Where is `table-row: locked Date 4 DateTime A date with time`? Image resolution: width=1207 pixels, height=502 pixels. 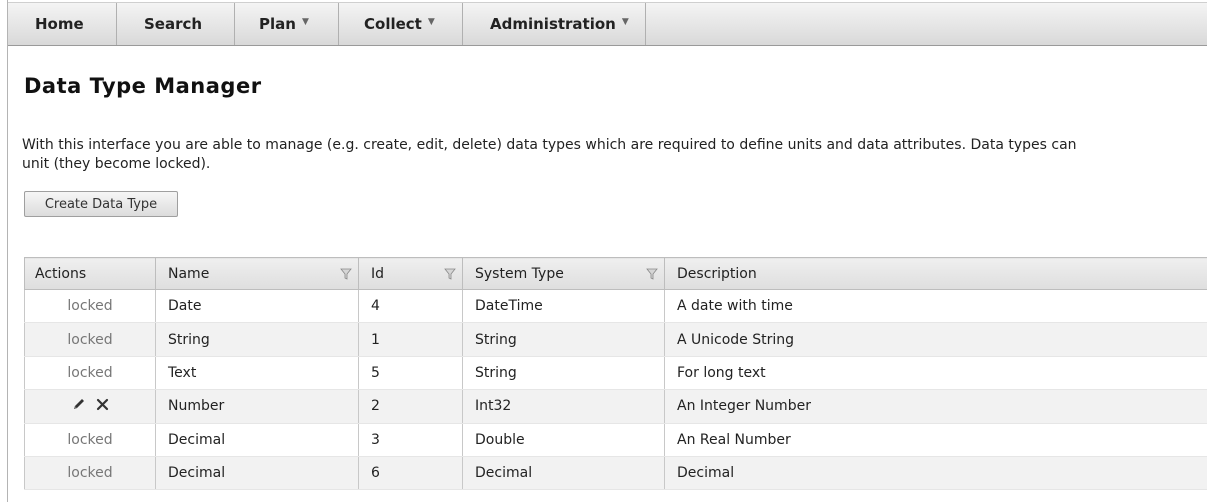
table-row: locked Date 4 DateTime A date with time is located at coordinates (615, 306).